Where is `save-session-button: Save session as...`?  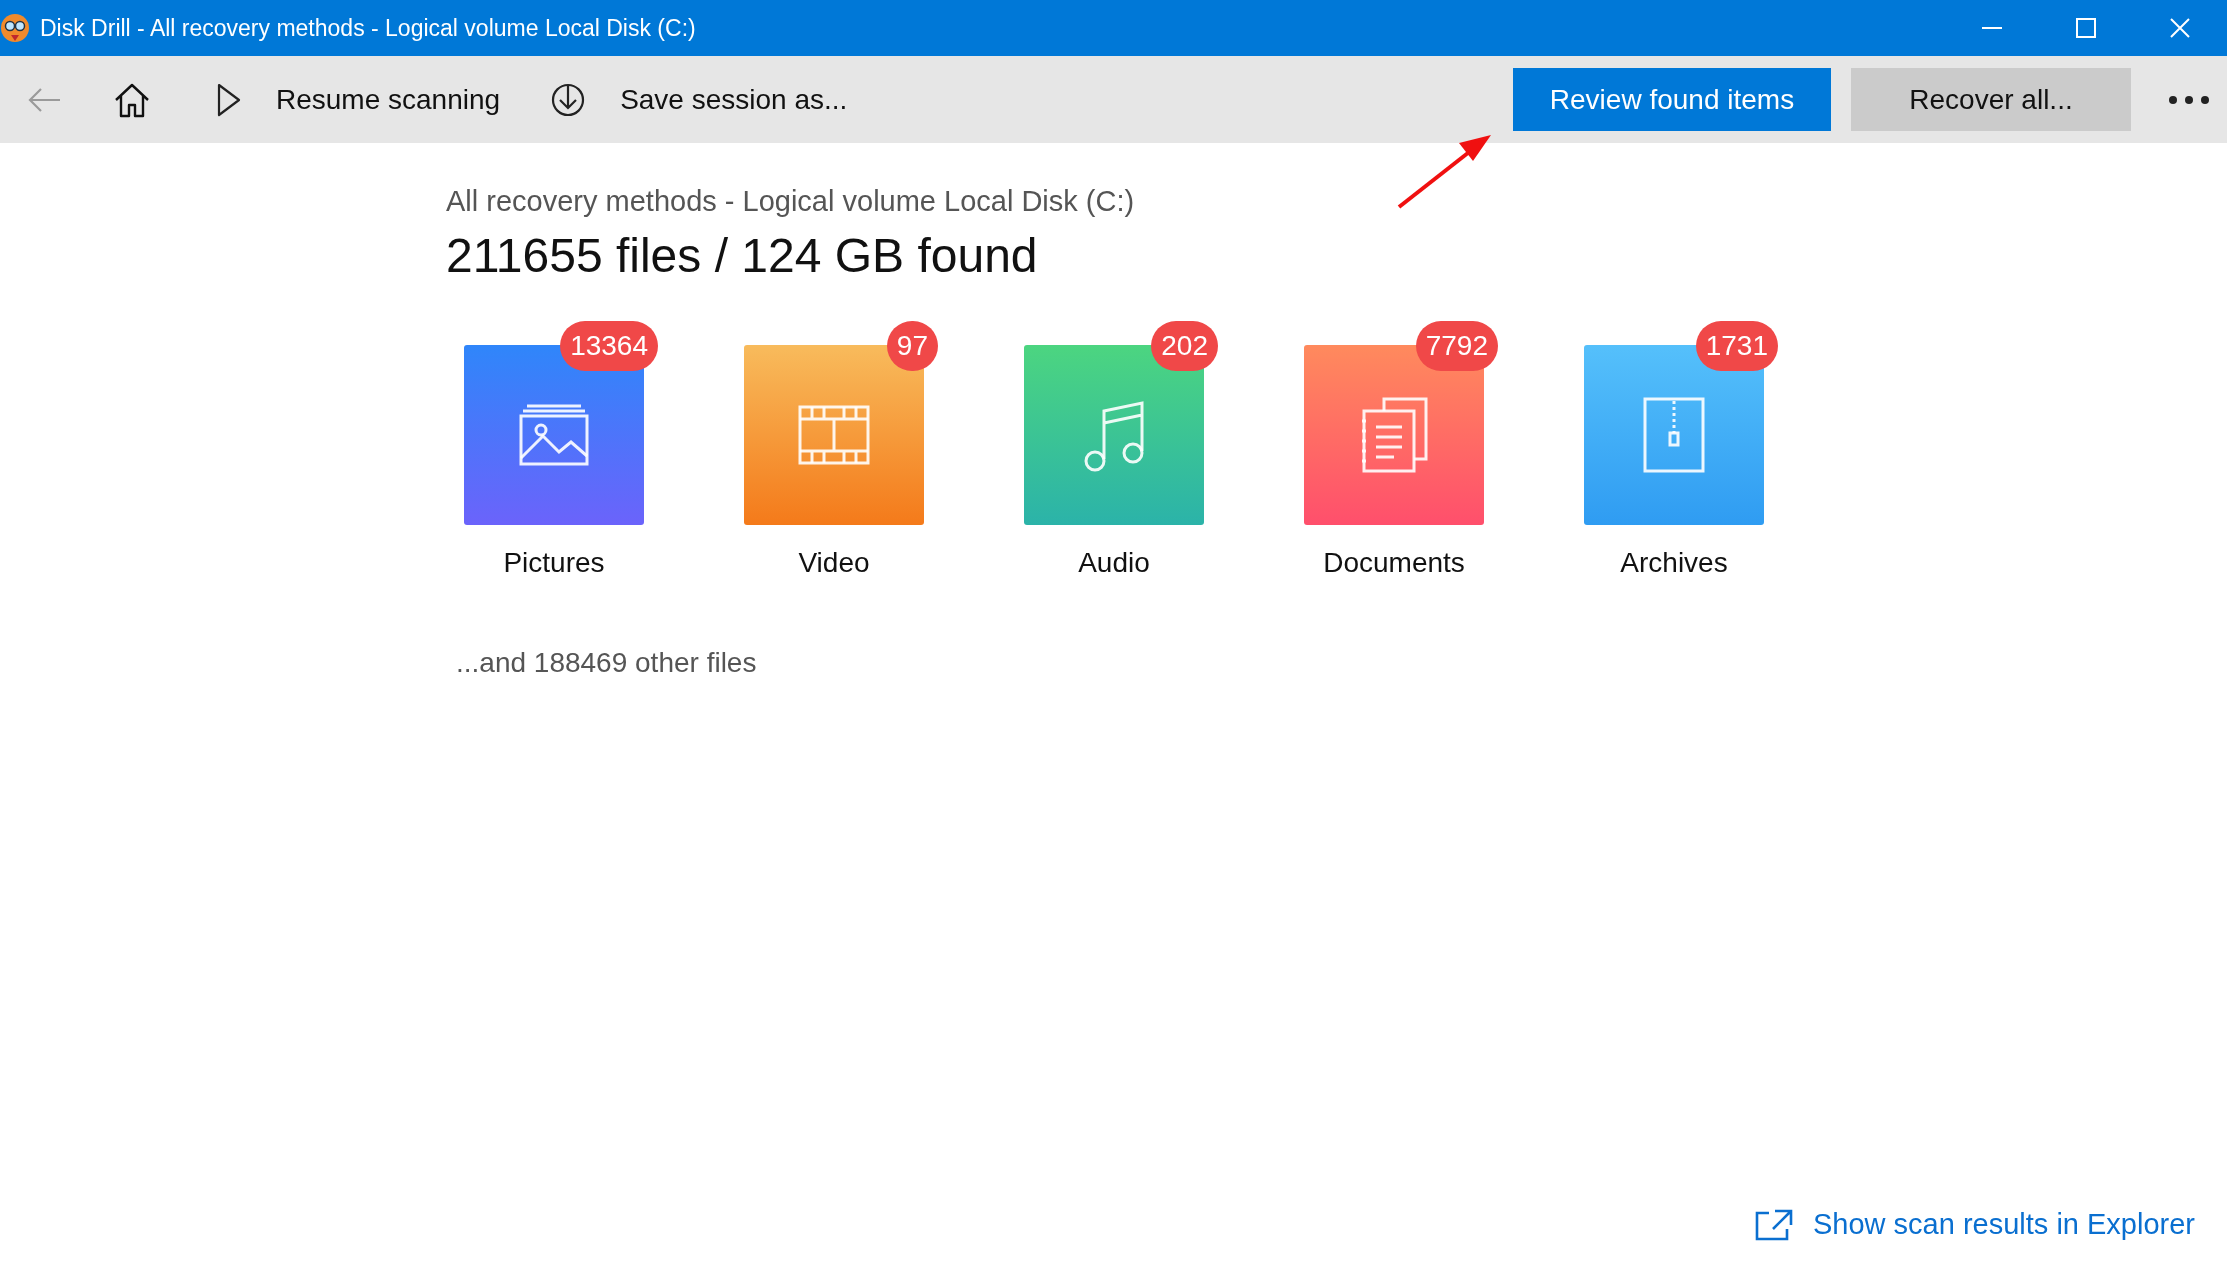 save-session-button: Save session as... is located at coordinates (699, 99).